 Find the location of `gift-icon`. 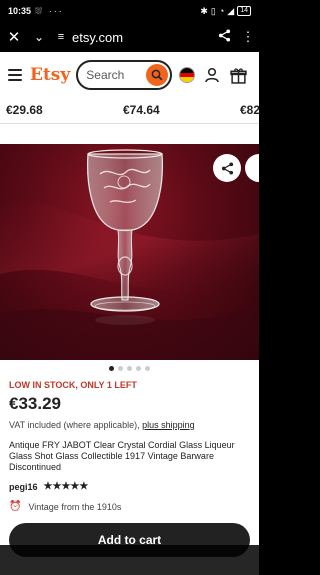

gift-icon is located at coordinates (238, 75).